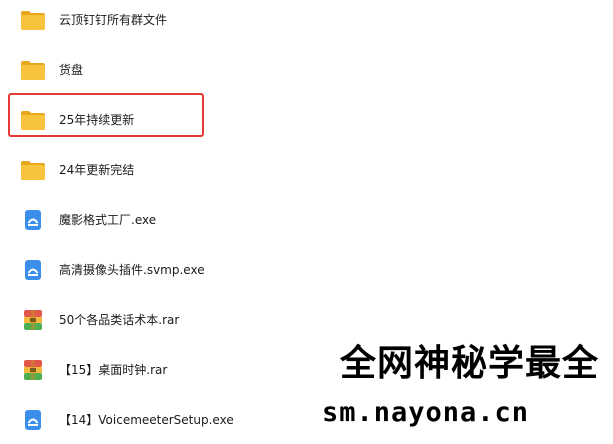 Image resolution: width=613 pixels, height=444 pixels. What do you see at coordinates (97, 170) in the screenshot?
I see `file-name: 24年更新完结` at bounding box center [97, 170].